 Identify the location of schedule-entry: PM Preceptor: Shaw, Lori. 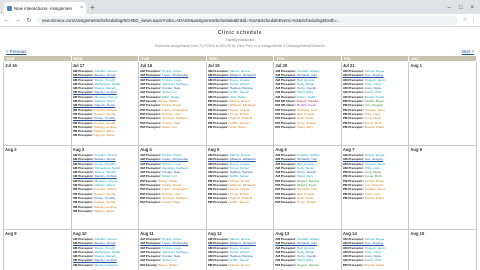
(172, 127).